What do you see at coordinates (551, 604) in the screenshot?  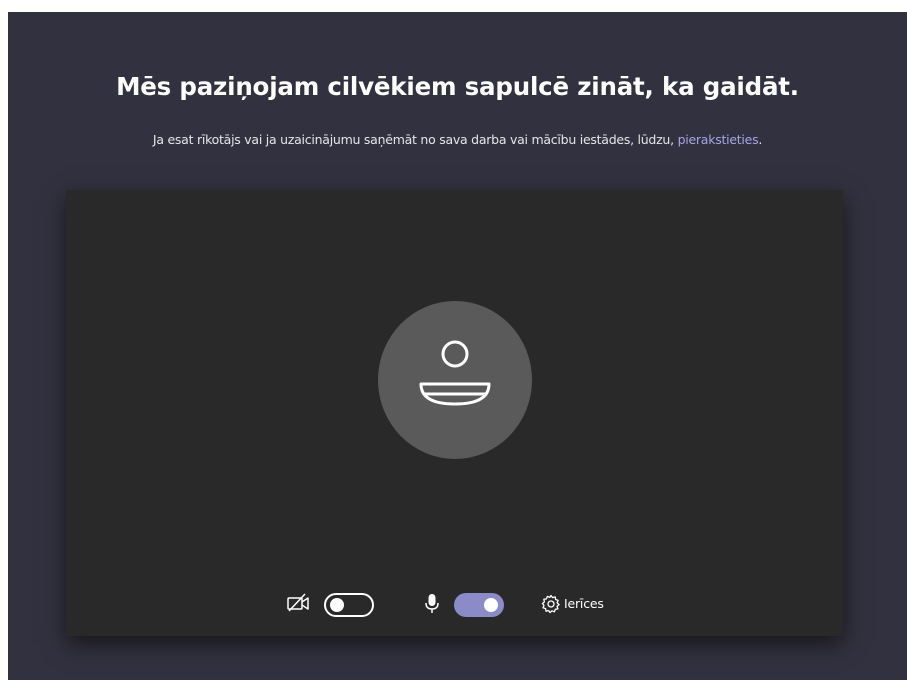 I see `gear-icon` at bounding box center [551, 604].